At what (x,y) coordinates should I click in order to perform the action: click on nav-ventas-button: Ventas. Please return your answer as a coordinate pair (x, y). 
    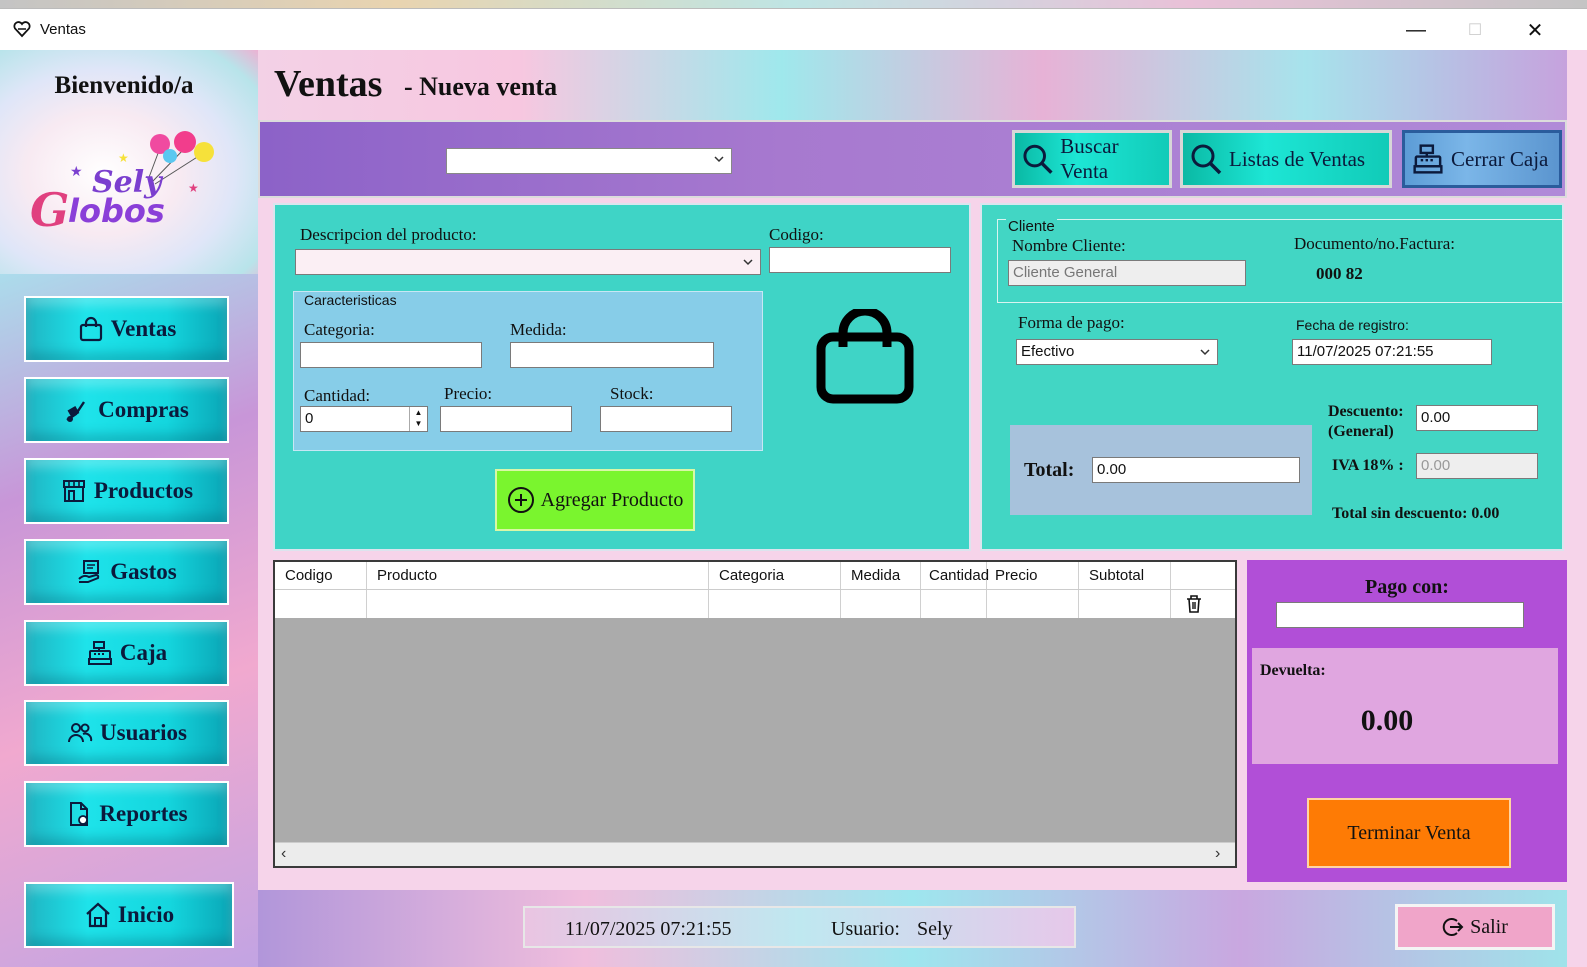
    Looking at the image, I should click on (126, 329).